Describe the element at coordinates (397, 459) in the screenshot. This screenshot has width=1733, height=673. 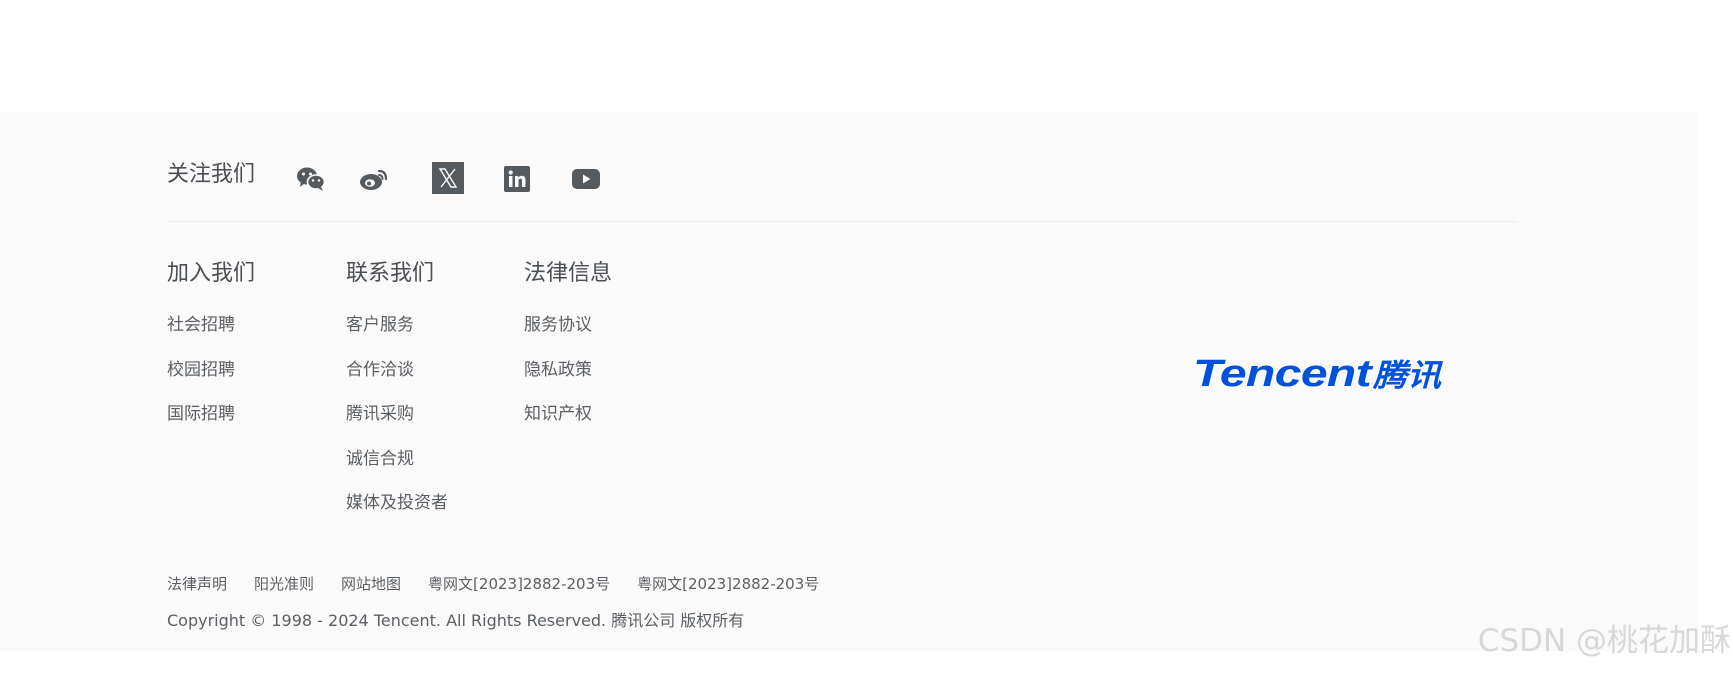
I see `link-integrity-compliance: 诚信合规` at that location.